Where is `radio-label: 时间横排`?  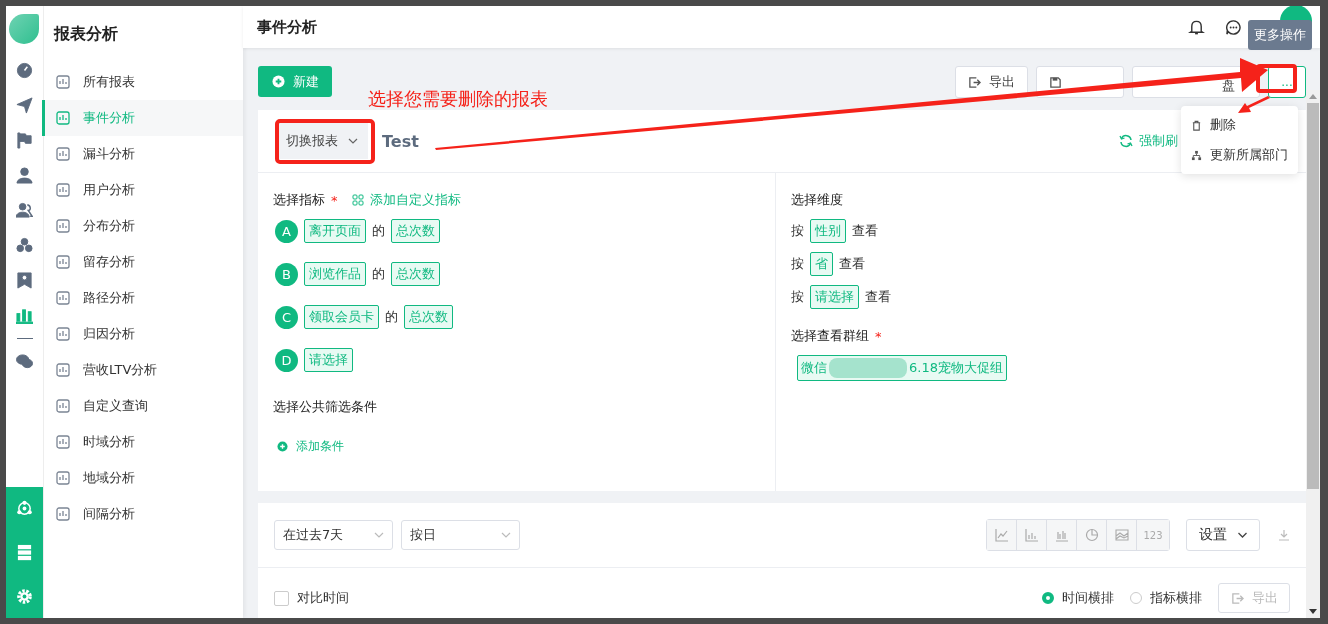
radio-label: 时间横排 is located at coordinates (1088, 598).